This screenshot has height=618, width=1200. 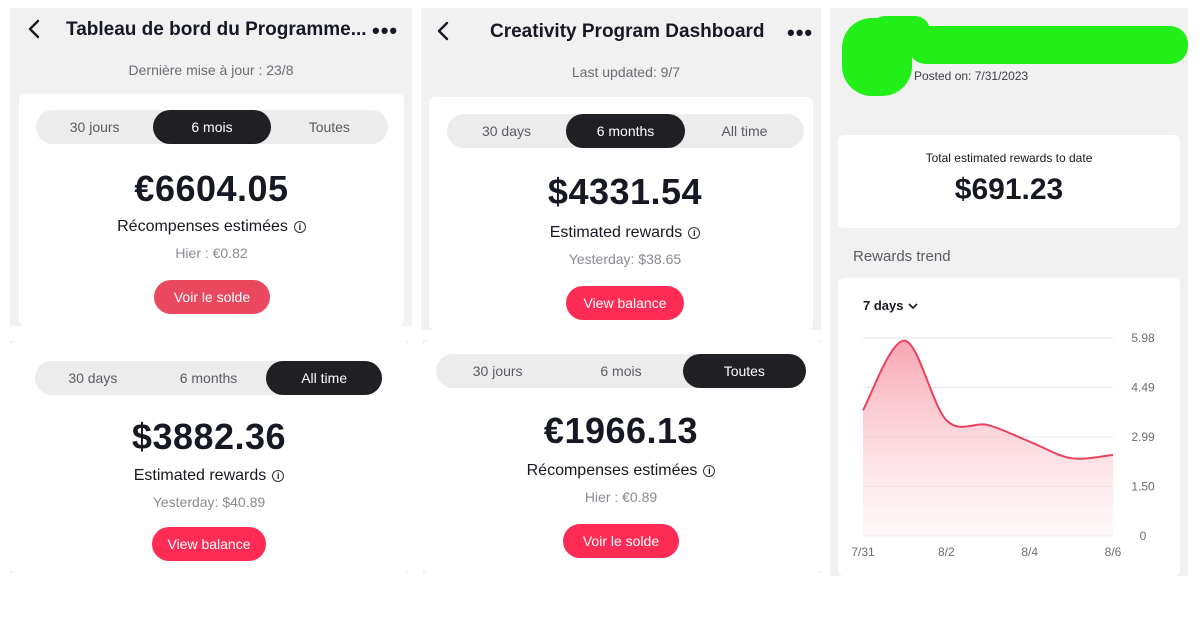 I want to click on y-tick-label: 0, so click(x=1143, y=536).